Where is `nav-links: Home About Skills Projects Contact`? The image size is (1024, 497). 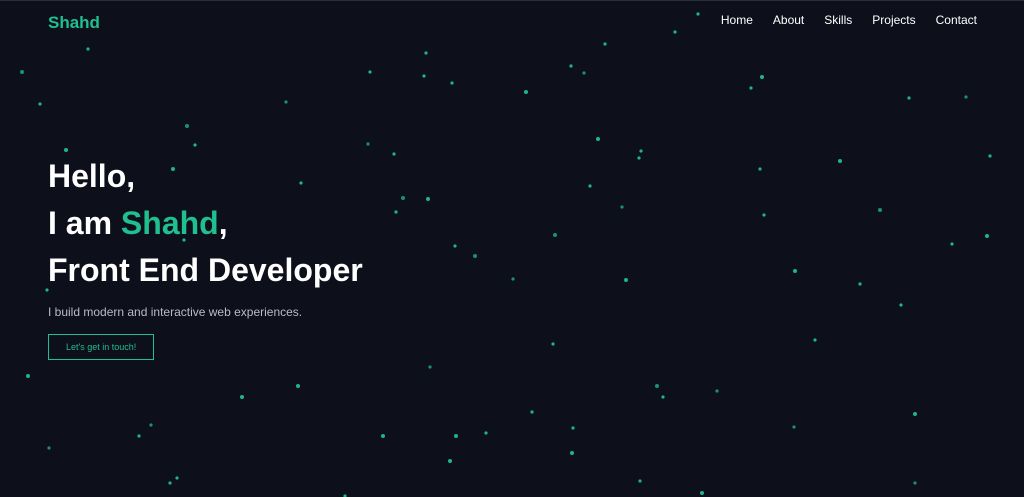
nav-links: Home About Skills Projects Contact is located at coordinates (849, 20).